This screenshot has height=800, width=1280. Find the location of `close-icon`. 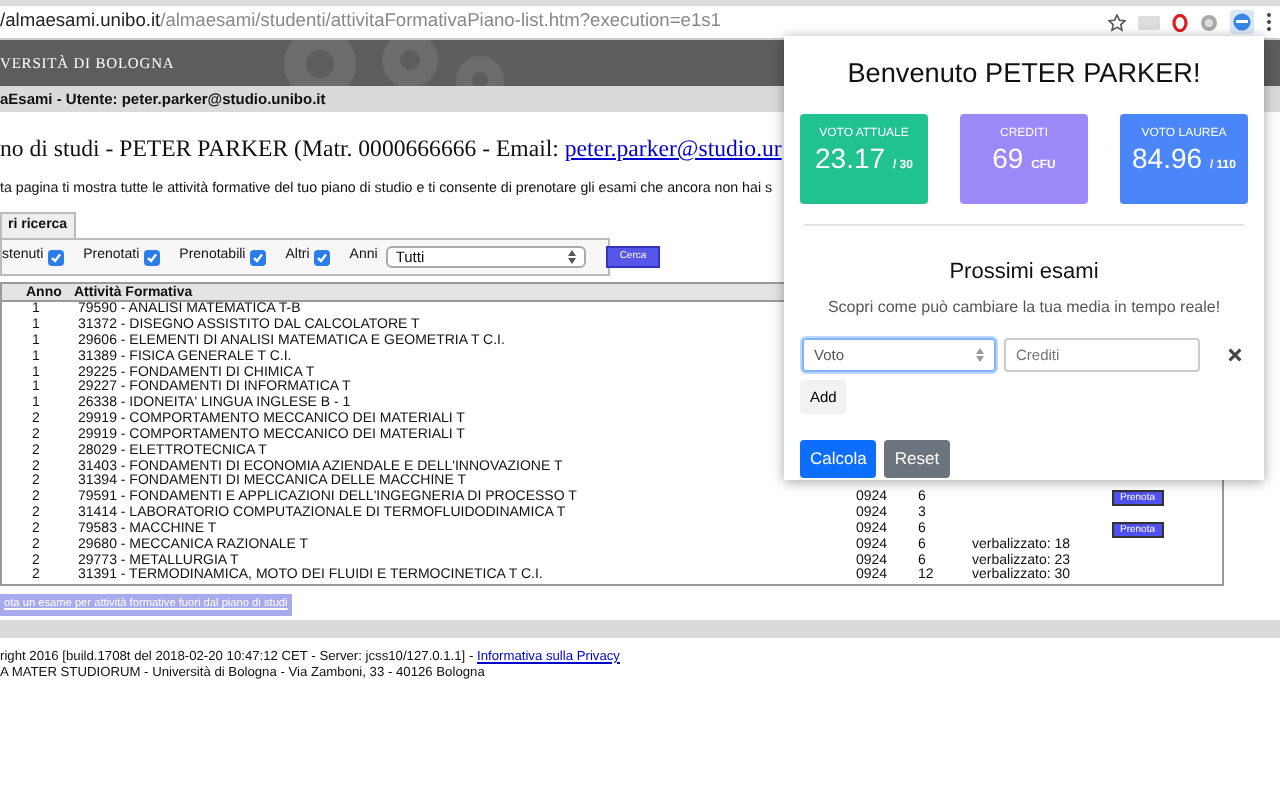

close-icon is located at coordinates (1235, 354).